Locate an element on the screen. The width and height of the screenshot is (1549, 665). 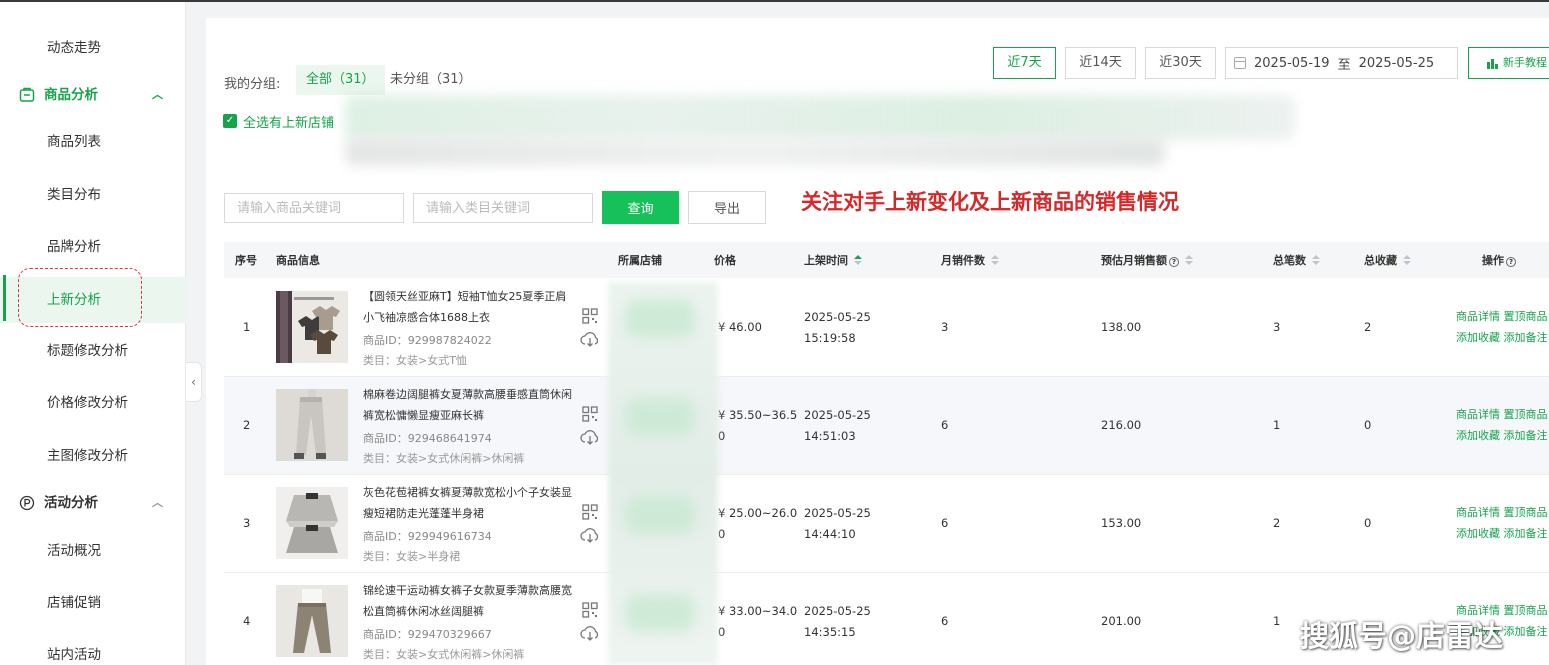
product-analysis-icon is located at coordinates (27, 94).